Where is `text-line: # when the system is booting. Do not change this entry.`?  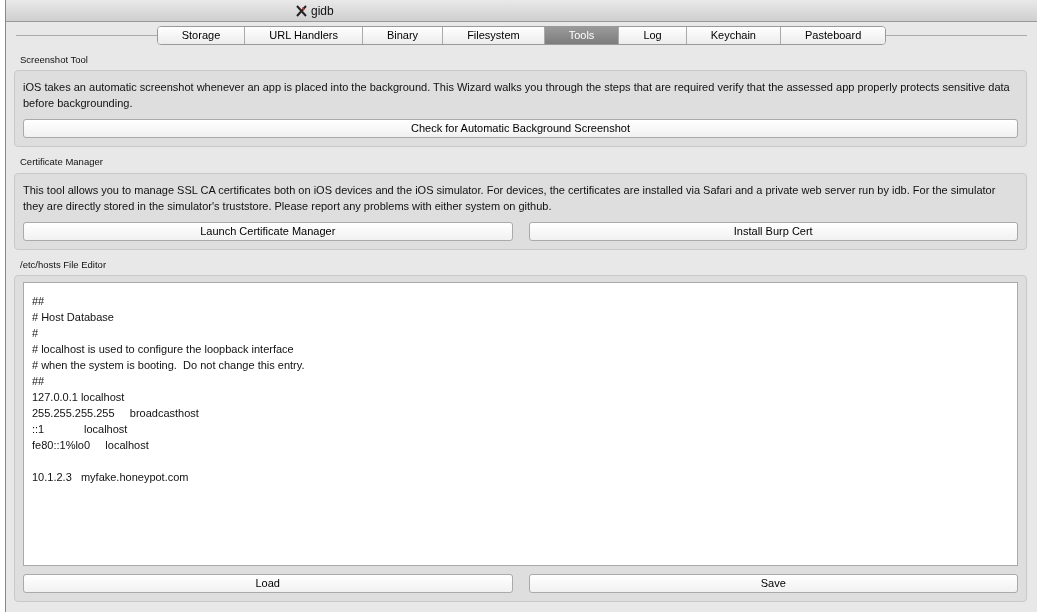
text-line: # when the system is booting. Do not change this entry. is located at coordinates (169, 365).